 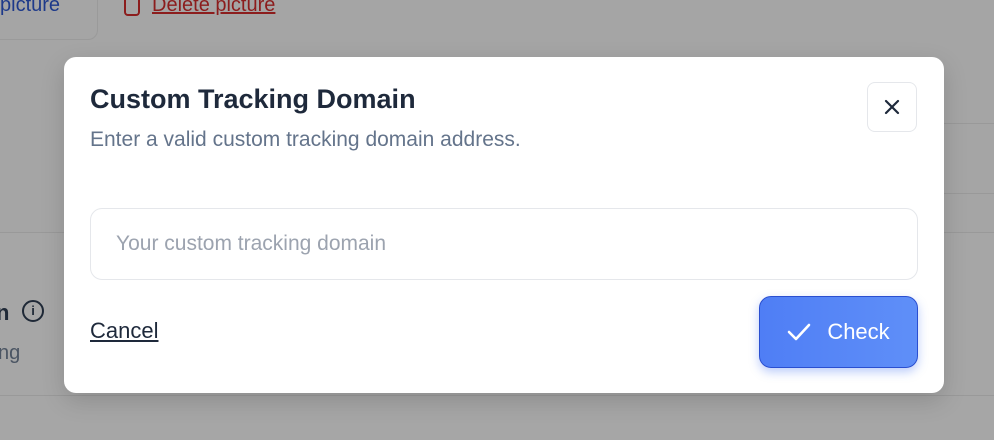 I want to click on setting-row-title: n, so click(x=5, y=312).